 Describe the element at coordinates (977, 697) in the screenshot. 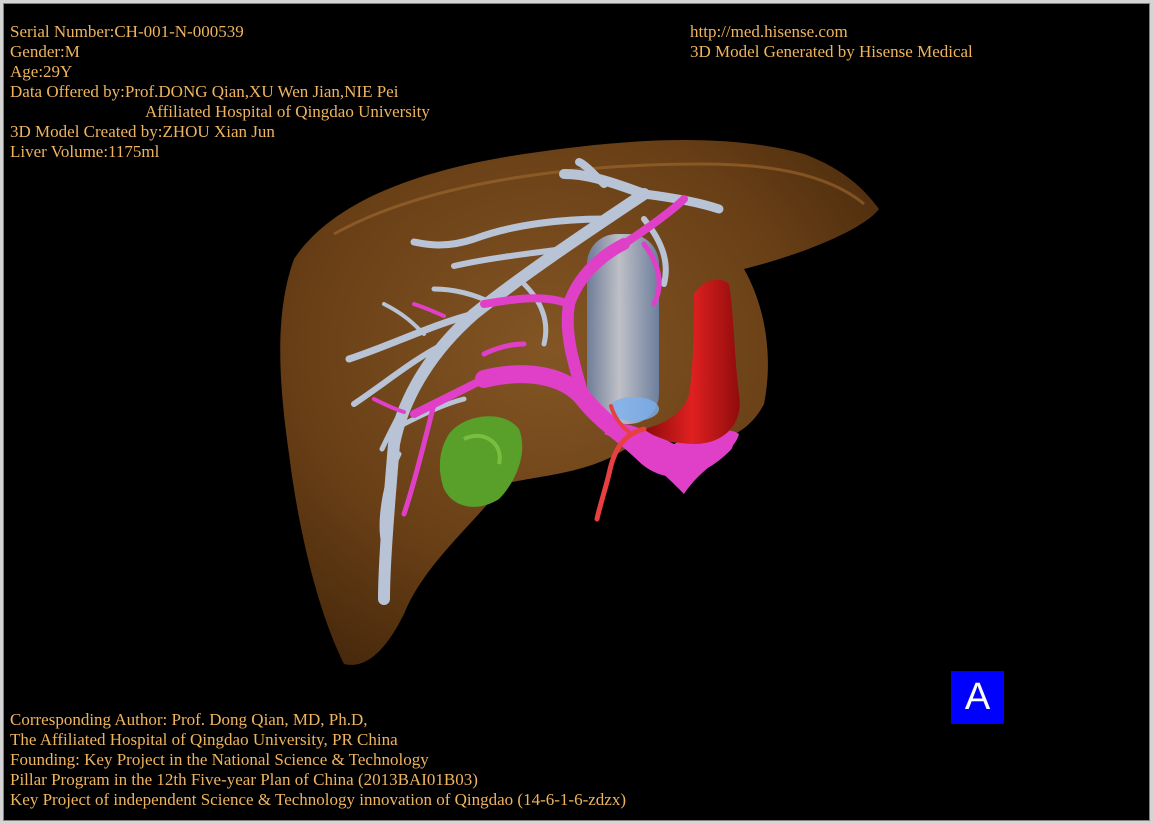

I see `panel-label-badge: A` at that location.